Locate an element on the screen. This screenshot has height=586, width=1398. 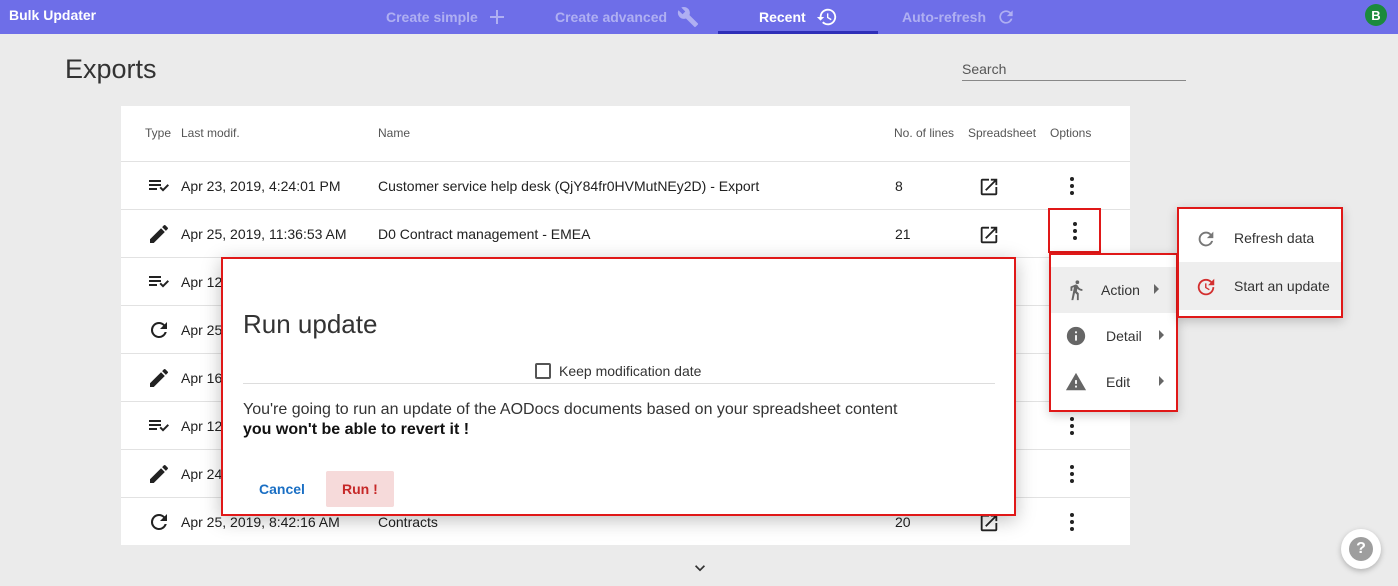
search-input is located at coordinates (1074, 69).